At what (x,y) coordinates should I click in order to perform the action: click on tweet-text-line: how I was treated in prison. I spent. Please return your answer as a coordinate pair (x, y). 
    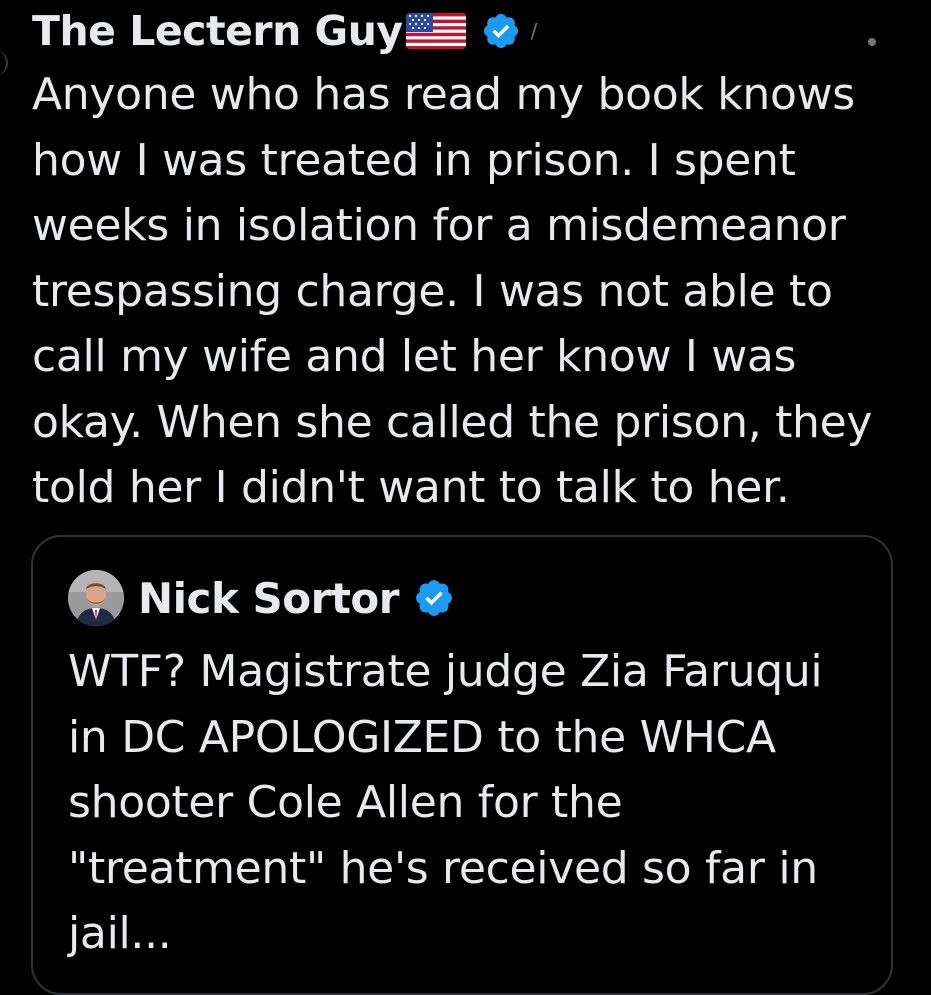
    Looking at the image, I should click on (414, 160).